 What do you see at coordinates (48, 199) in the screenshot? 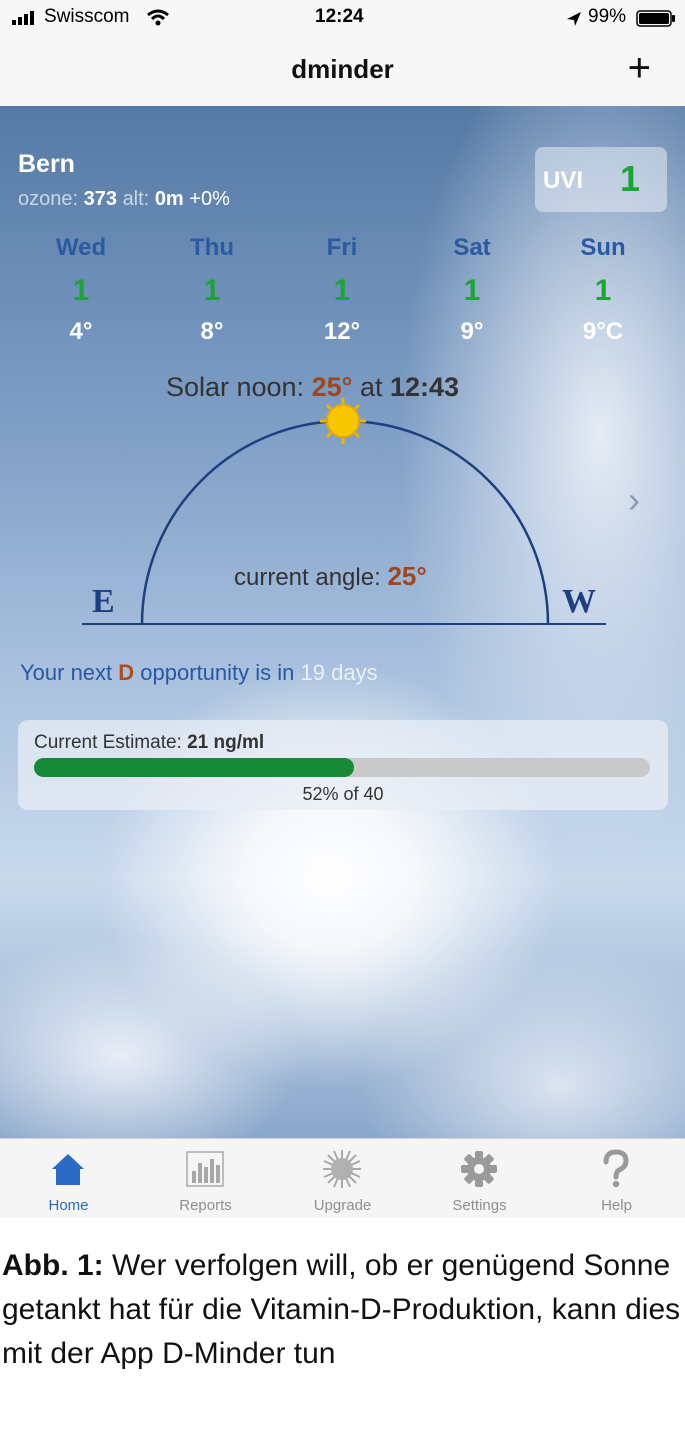
I see `ozone-label: ozone:` at bounding box center [48, 199].